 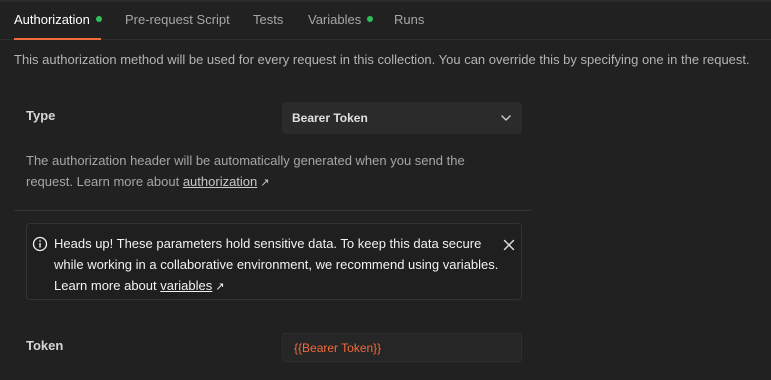 What do you see at coordinates (385, 39) in the screenshot?
I see `tab-divider` at bounding box center [385, 39].